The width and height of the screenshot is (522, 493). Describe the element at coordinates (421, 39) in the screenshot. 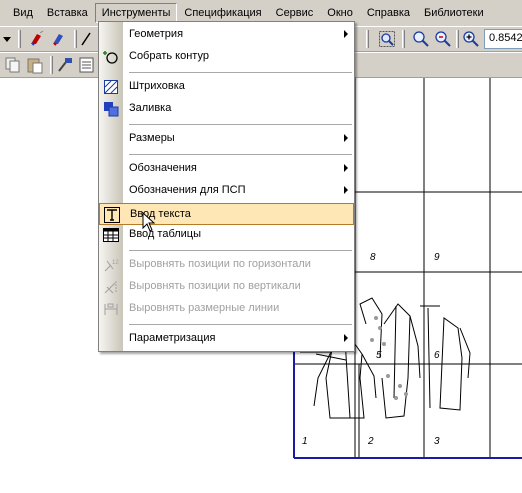

I see `zoom-in-icon` at that location.